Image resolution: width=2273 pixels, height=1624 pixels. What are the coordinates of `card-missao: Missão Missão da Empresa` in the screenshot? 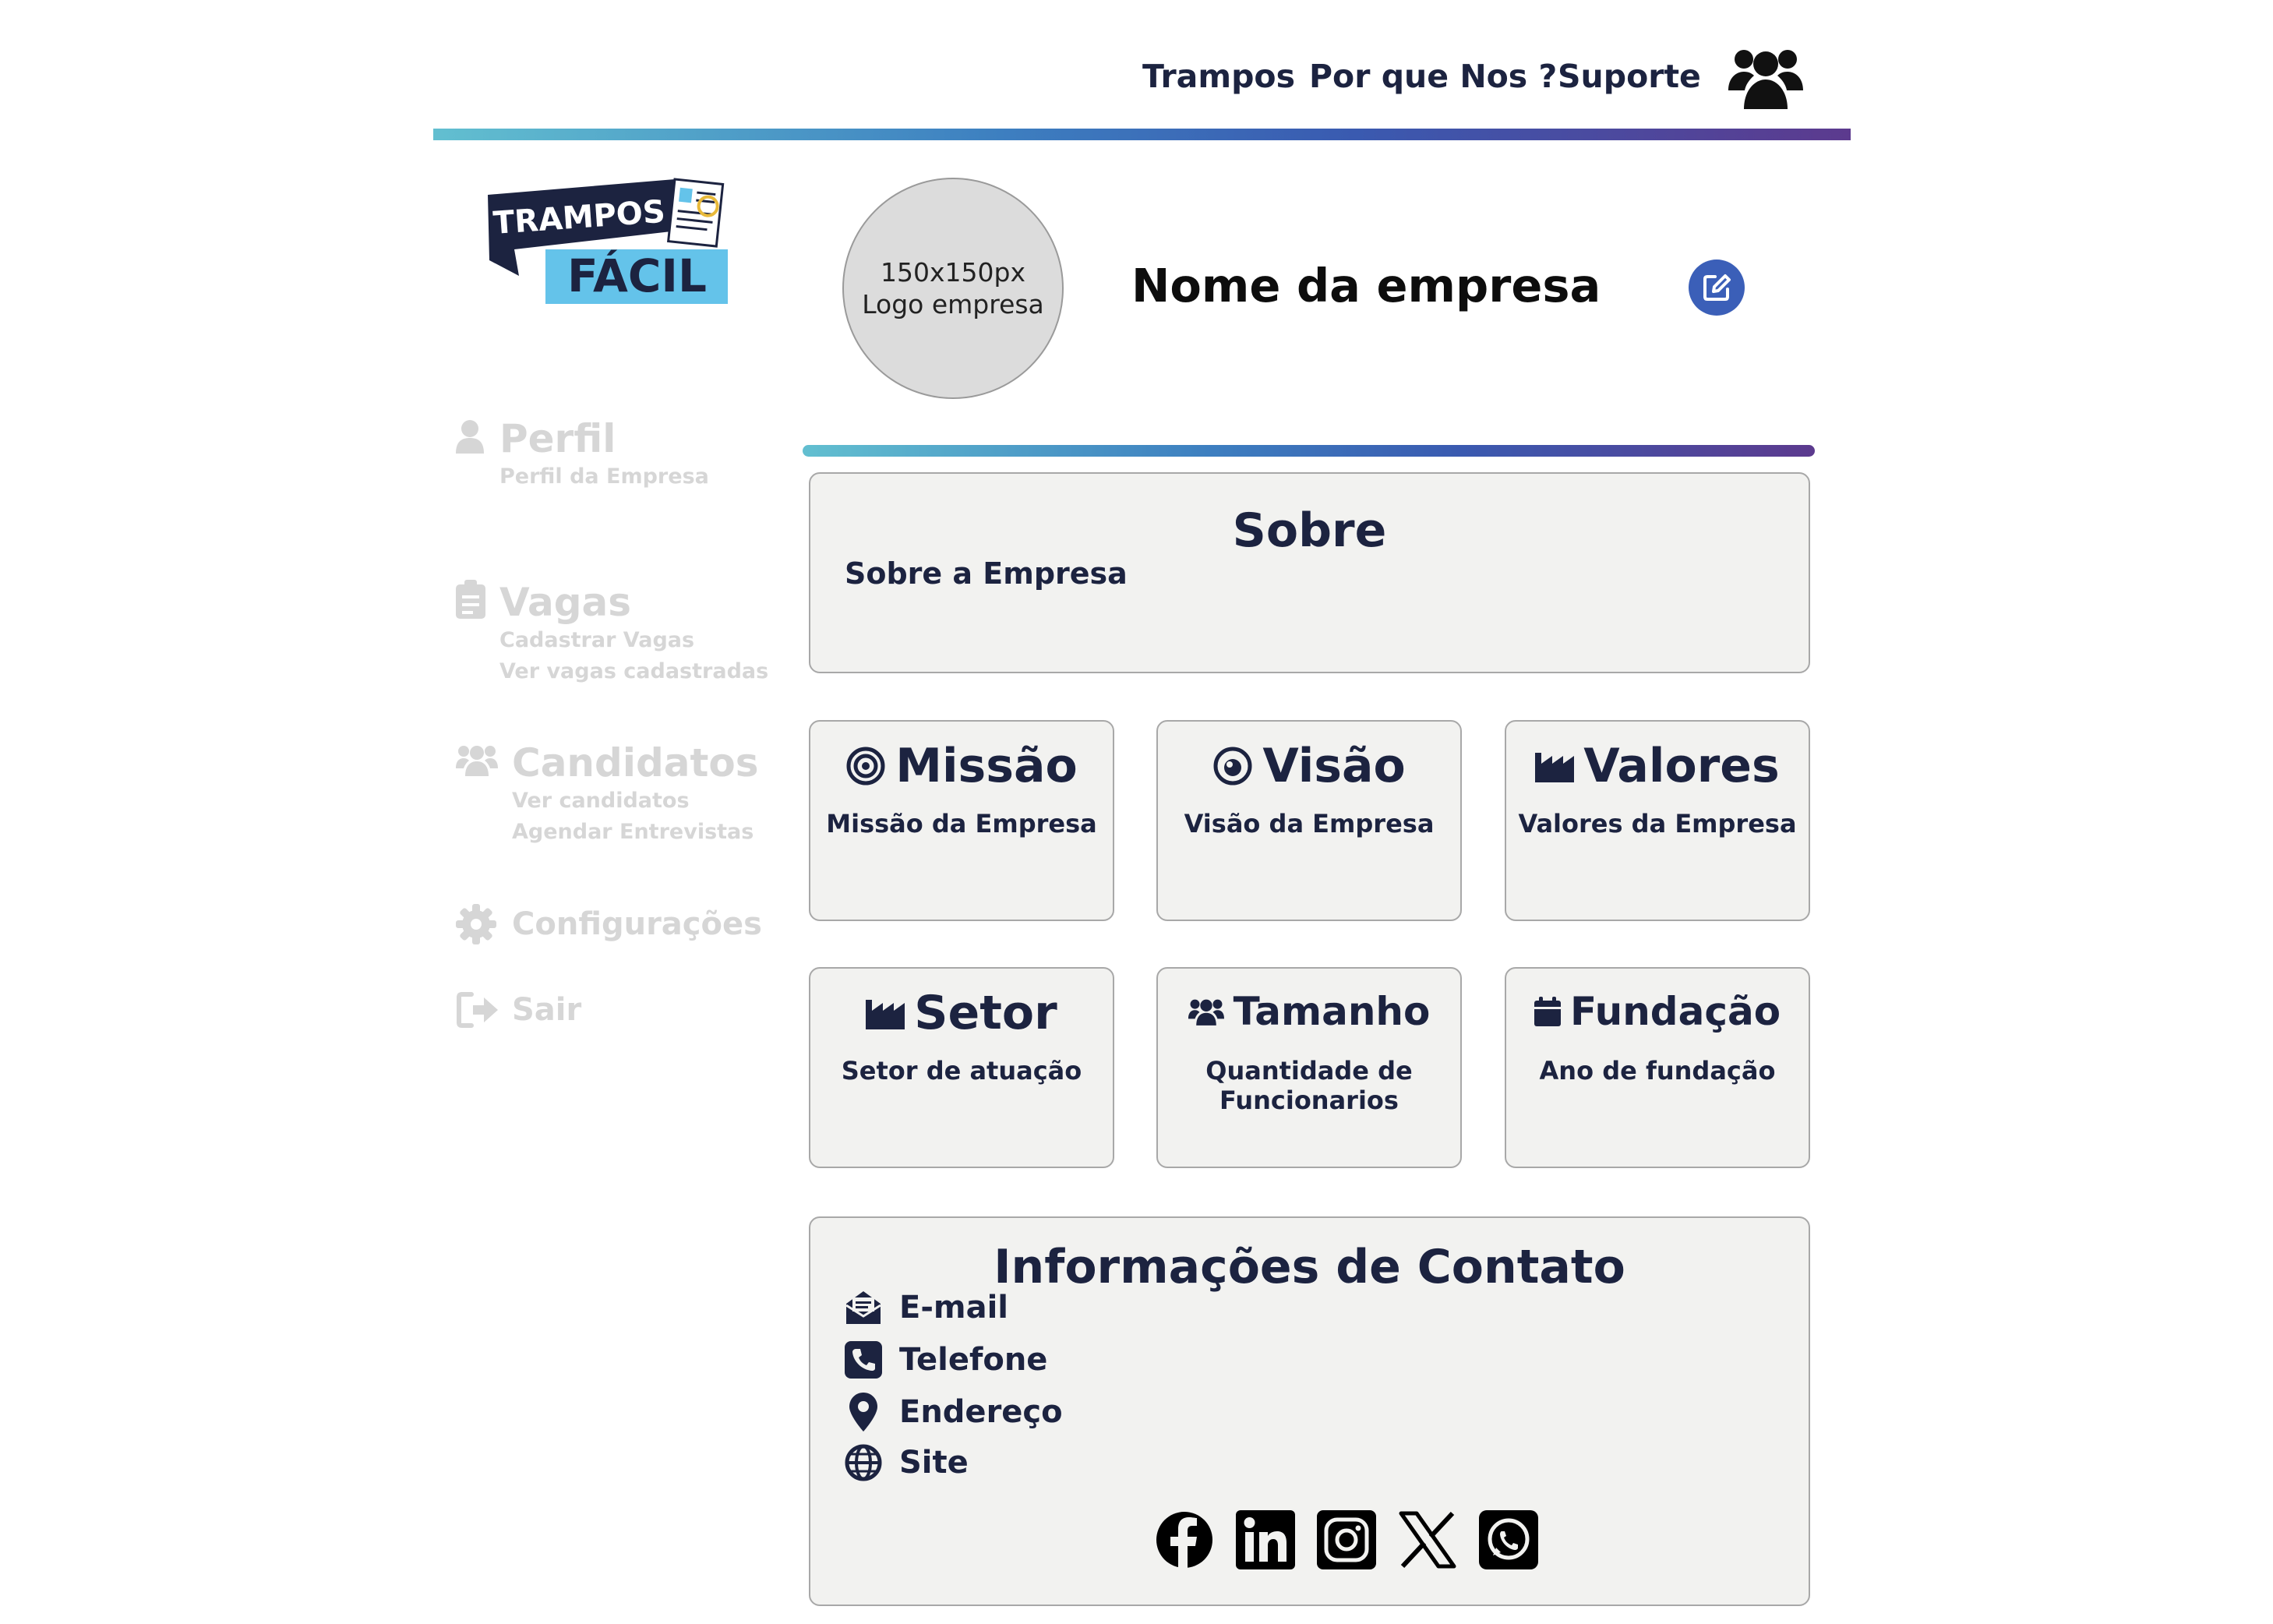 It's located at (961, 820).